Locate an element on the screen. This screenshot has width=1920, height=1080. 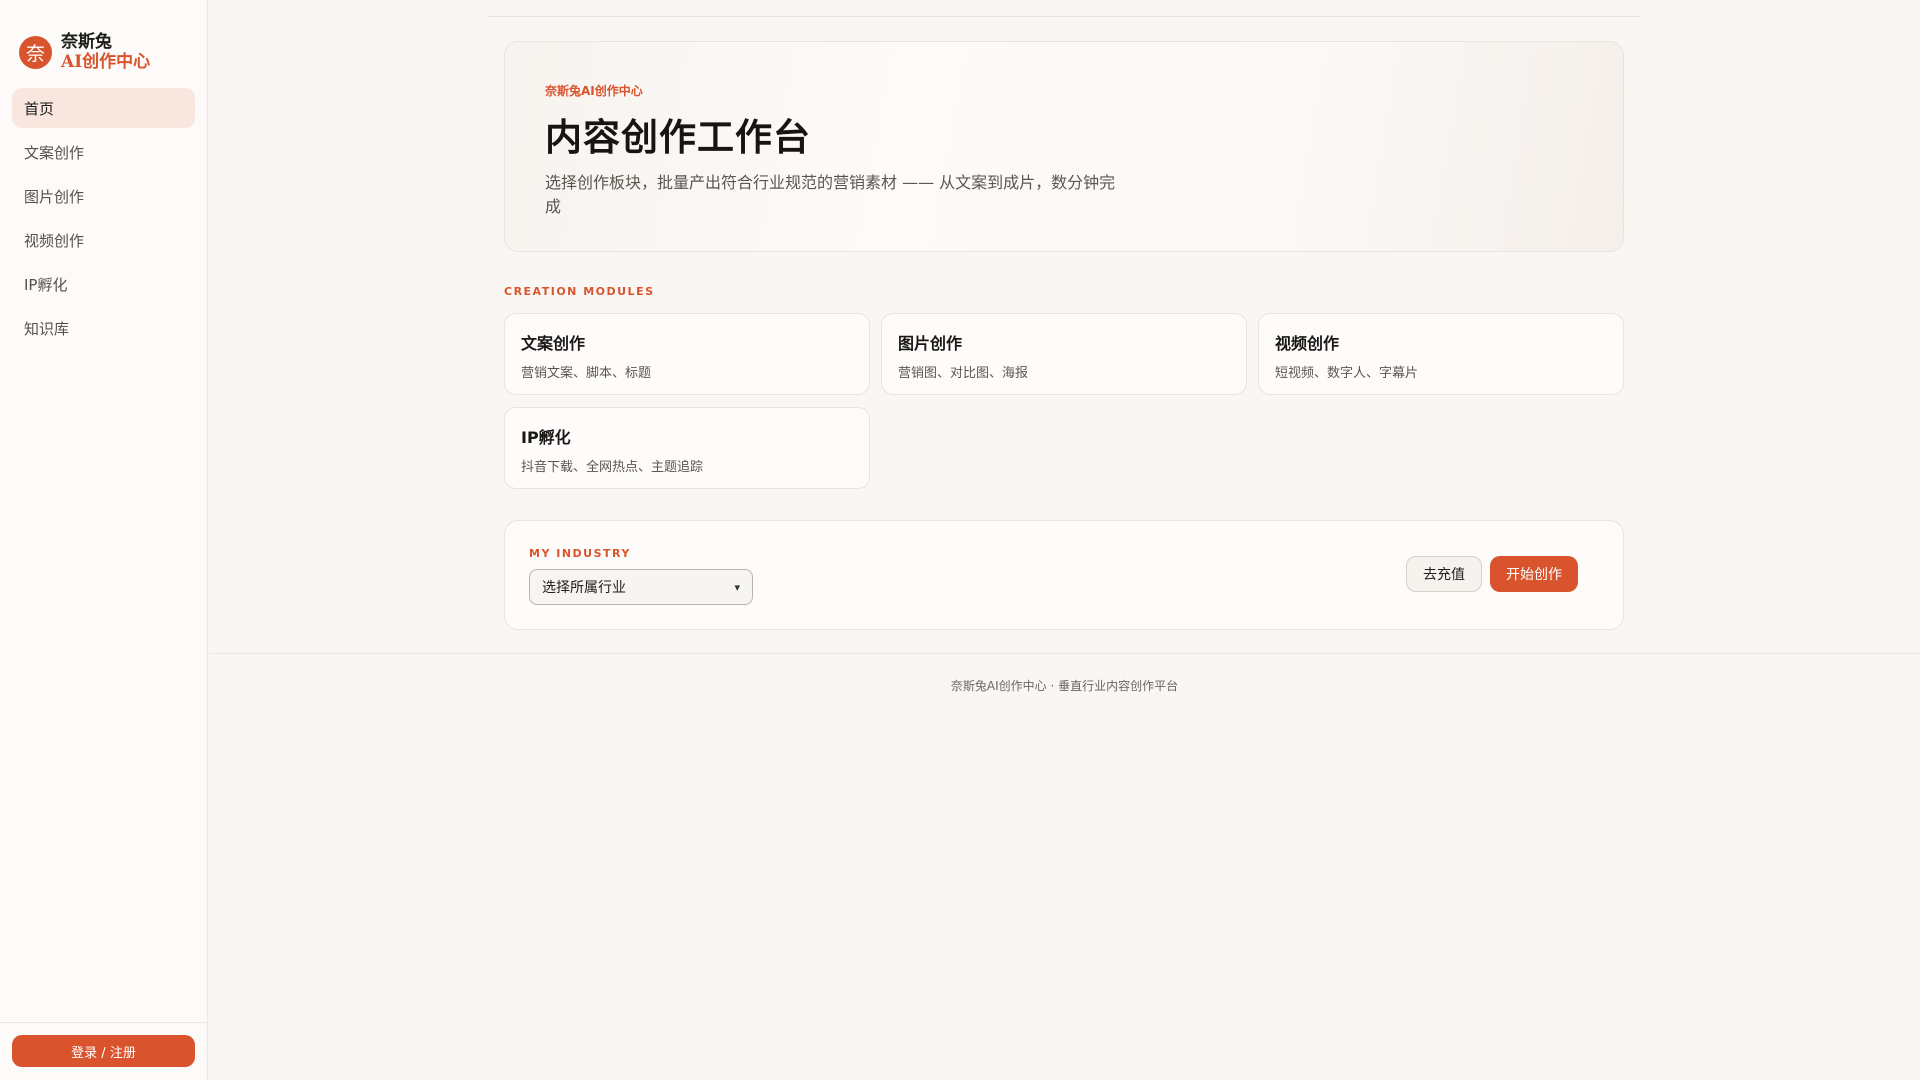
hero-eyebrow: 奈斯兔AI创作中心 is located at coordinates (594, 91).